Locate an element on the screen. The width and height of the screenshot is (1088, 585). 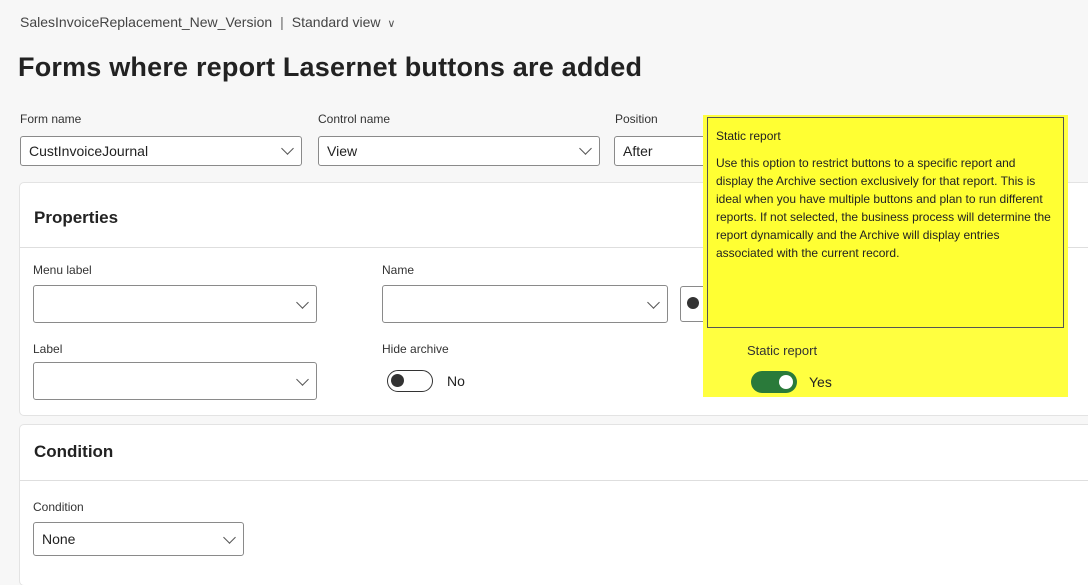
view-selector-label: Standard view is located at coordinates (336, 22).